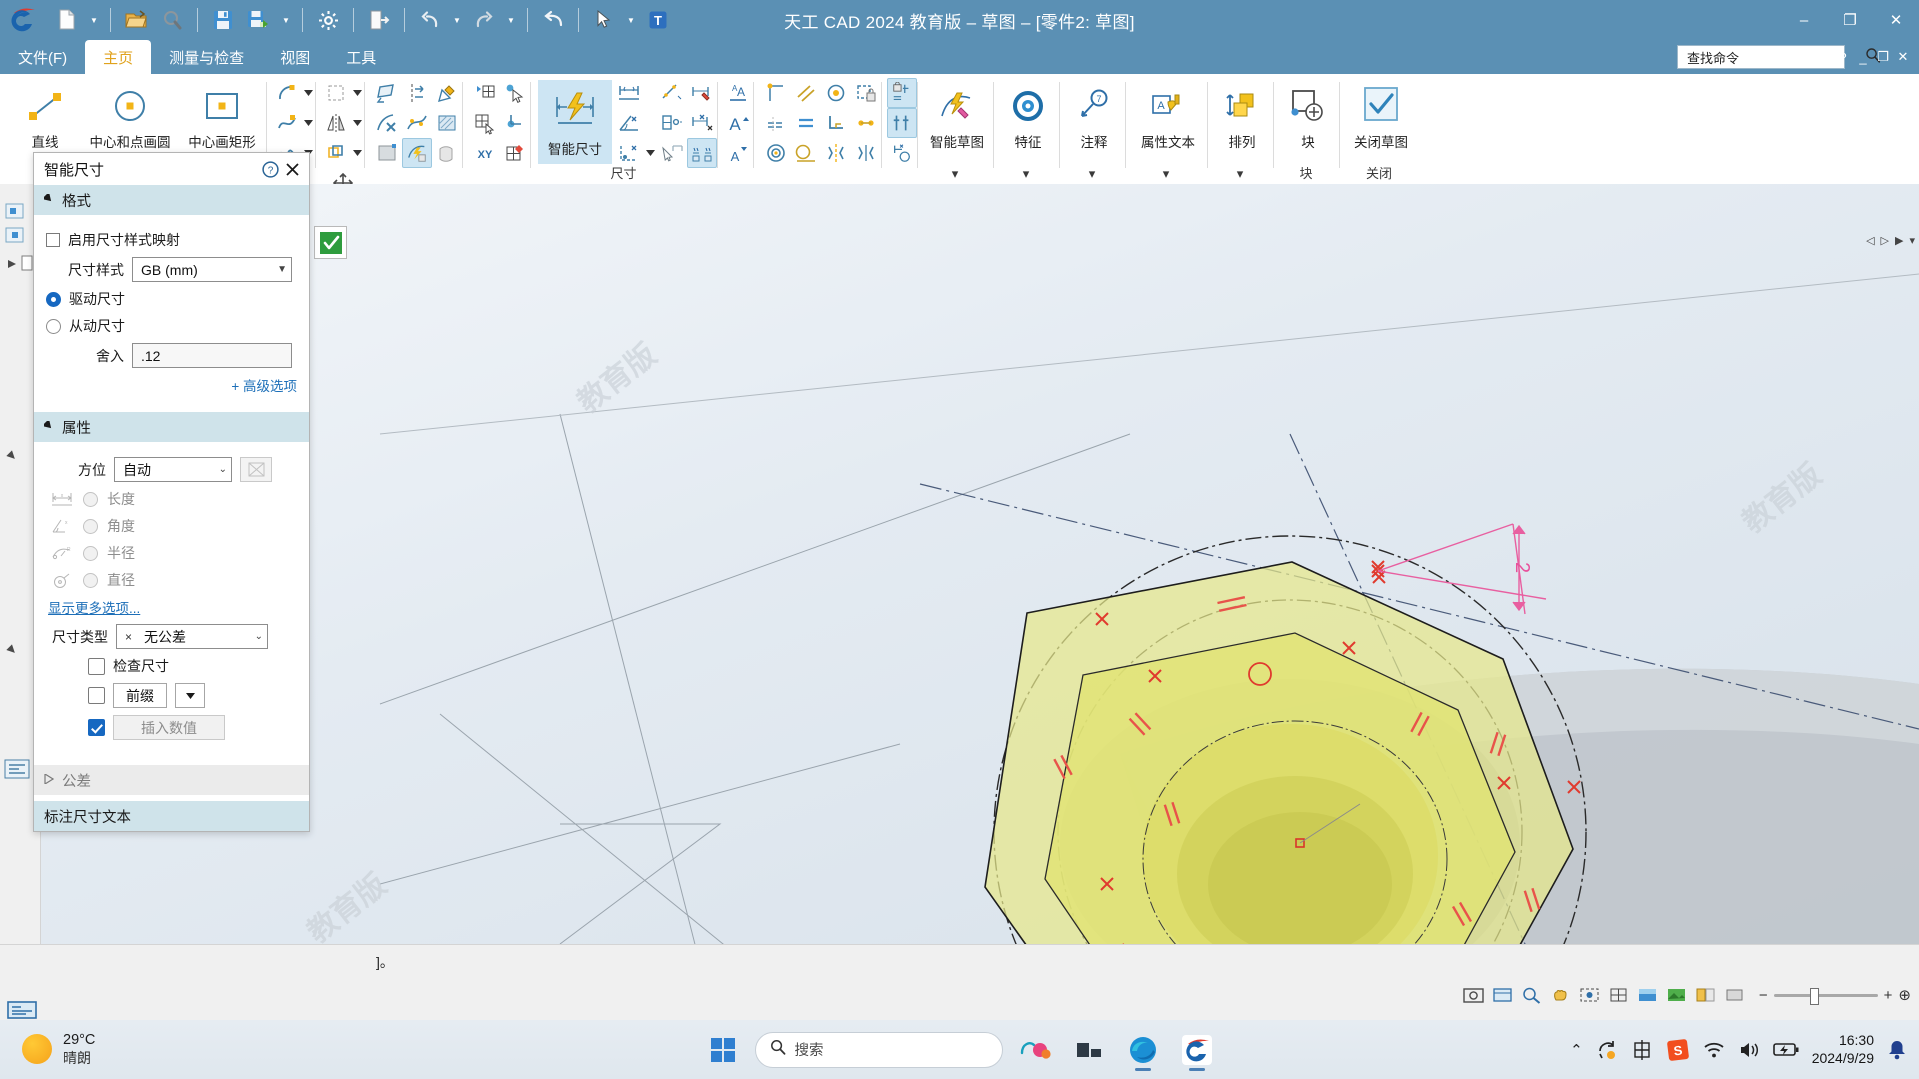 This screenshot has height=1079, width=1919. What do you see at coordinates (1642, 1050) in the screenshot?
I see `ime-icon` at bounding box center [1642, 1050].